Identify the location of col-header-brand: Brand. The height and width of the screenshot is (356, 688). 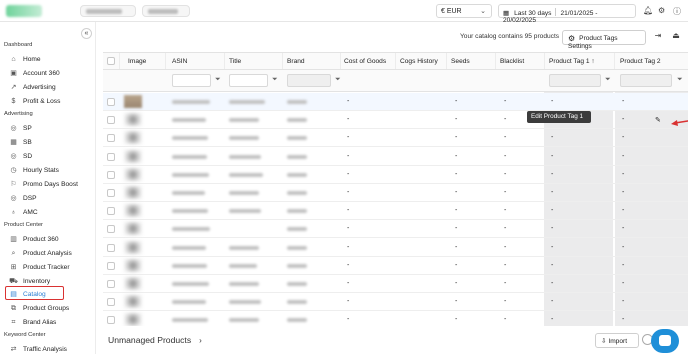
(296, 61).